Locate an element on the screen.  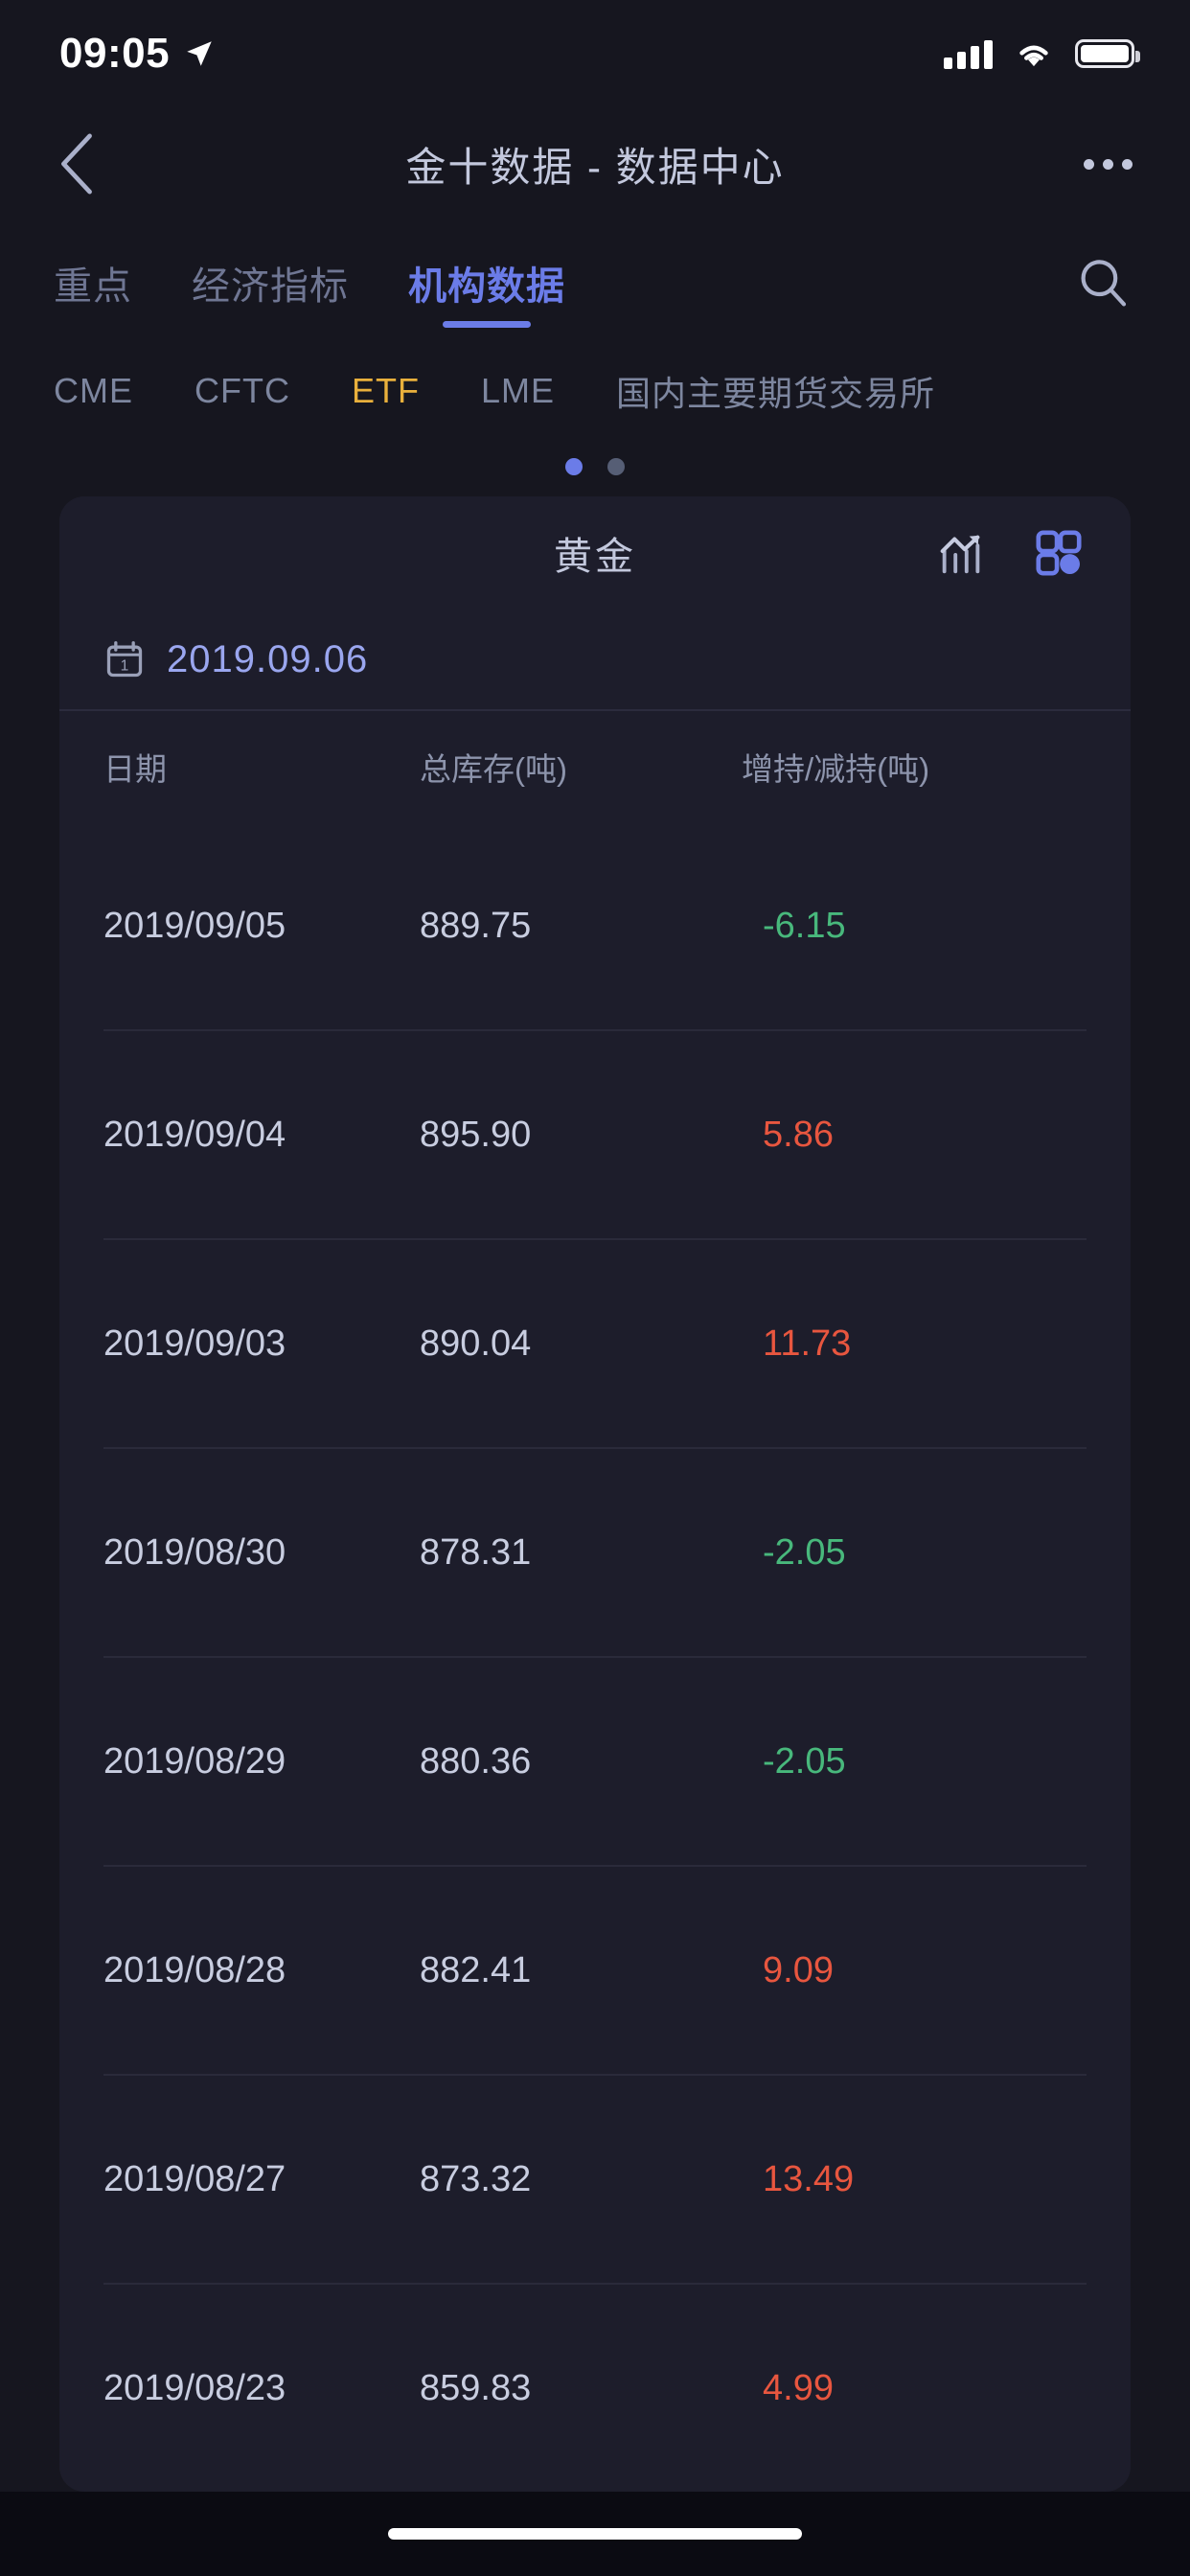
table-row: 2019/09/05 889.75 -6.15 is located at coordinates (595, 926).